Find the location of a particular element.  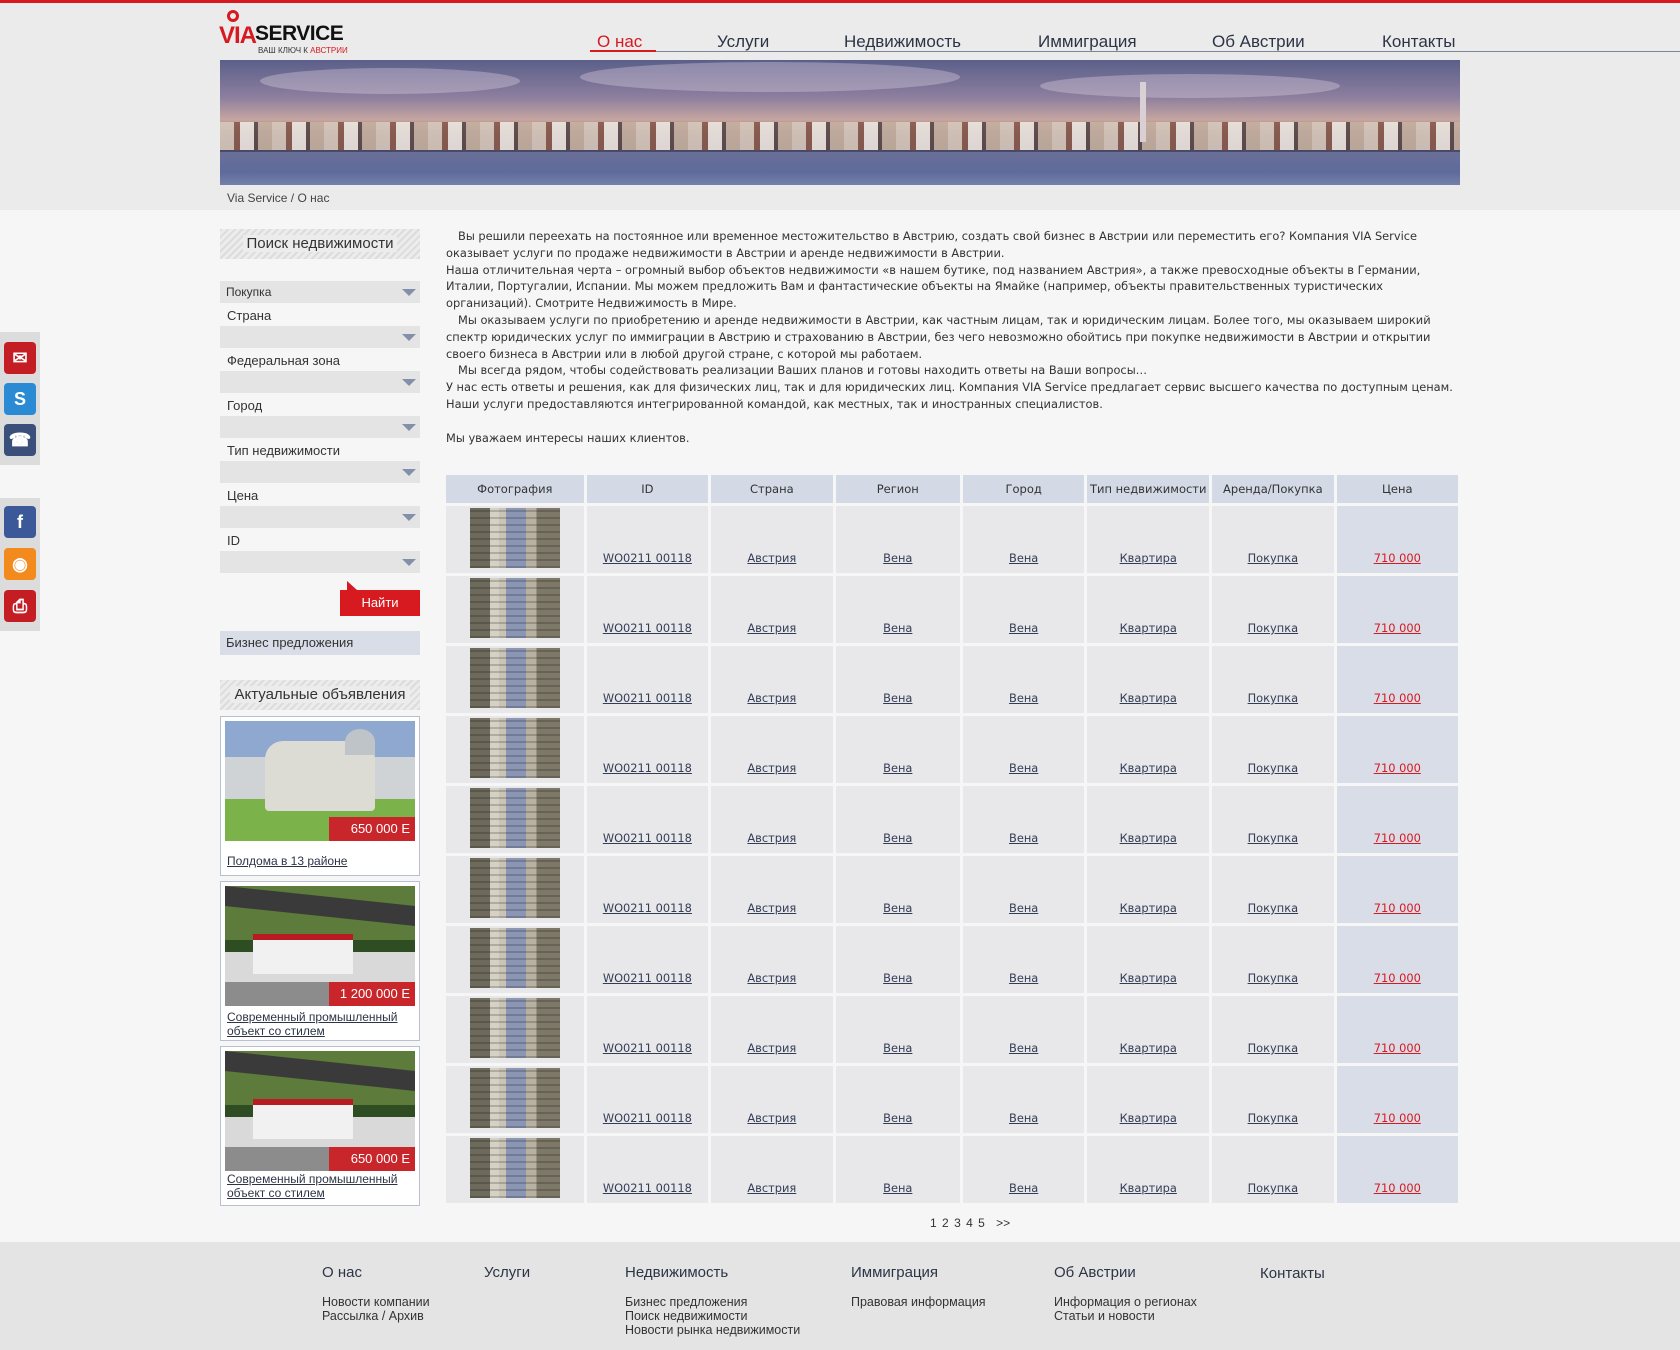

facebook-icon: f is located at coordinates (20, 522).